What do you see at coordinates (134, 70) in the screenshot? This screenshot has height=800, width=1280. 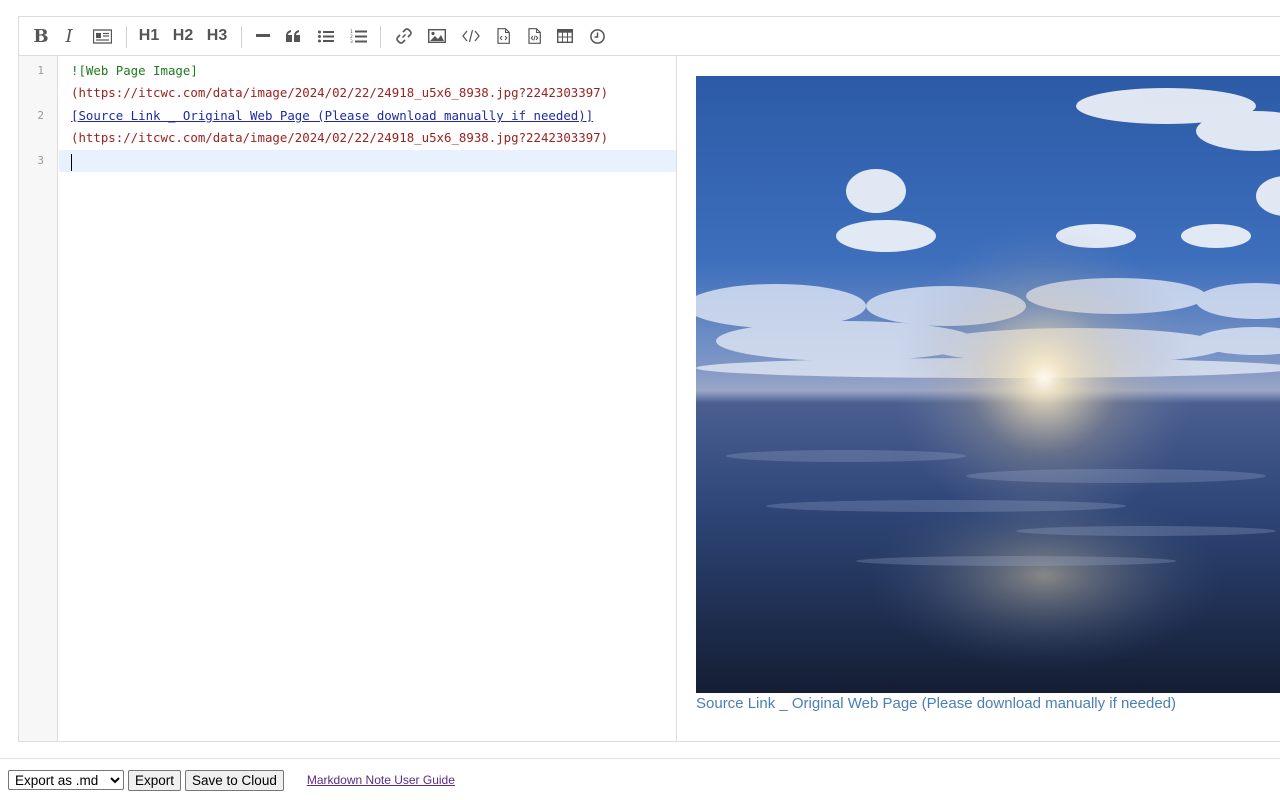 I see `image-alt-token: ![Web Page Image]` at bounding box center [134, 70].